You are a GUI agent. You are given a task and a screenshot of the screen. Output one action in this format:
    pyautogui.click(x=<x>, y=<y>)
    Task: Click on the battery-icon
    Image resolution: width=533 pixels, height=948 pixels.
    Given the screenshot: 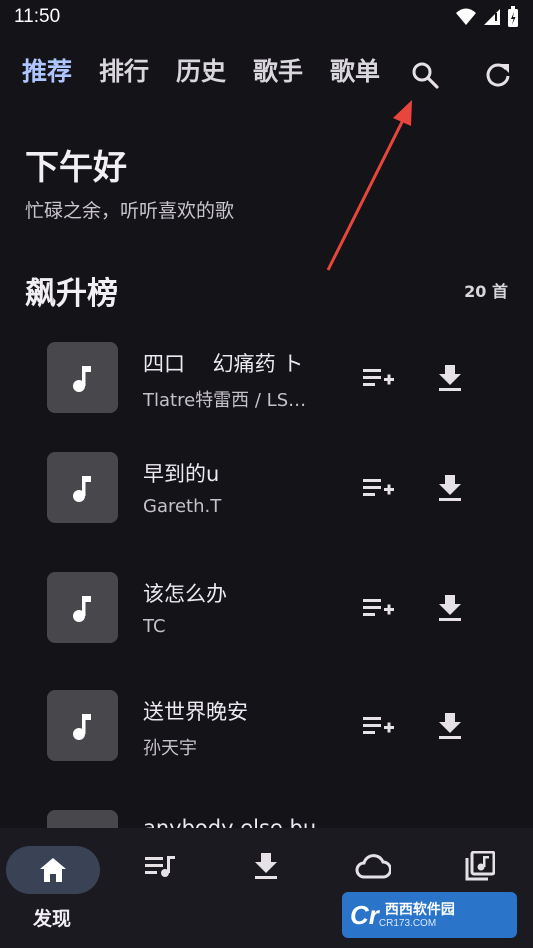 What is the action you would take?
    pyautogui.click(x=513, y=16)
    